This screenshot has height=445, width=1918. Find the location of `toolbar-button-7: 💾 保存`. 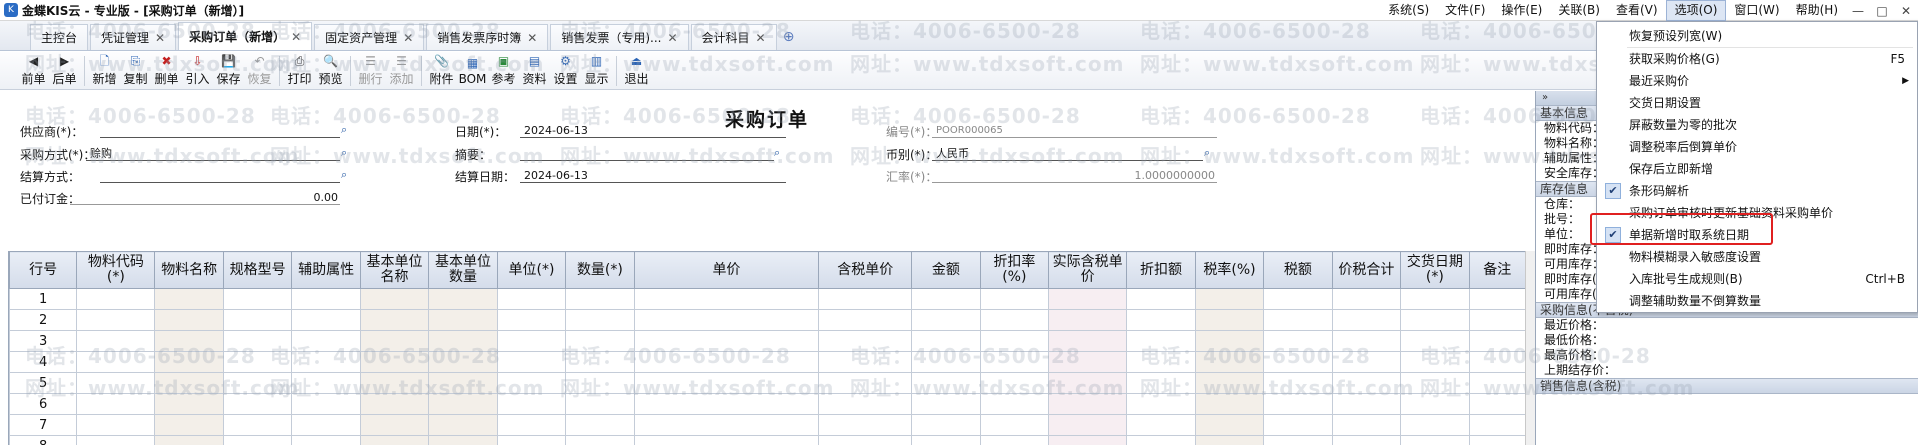

toolbar-button-7: 💾 保存 is located at coordinates (228, 71).